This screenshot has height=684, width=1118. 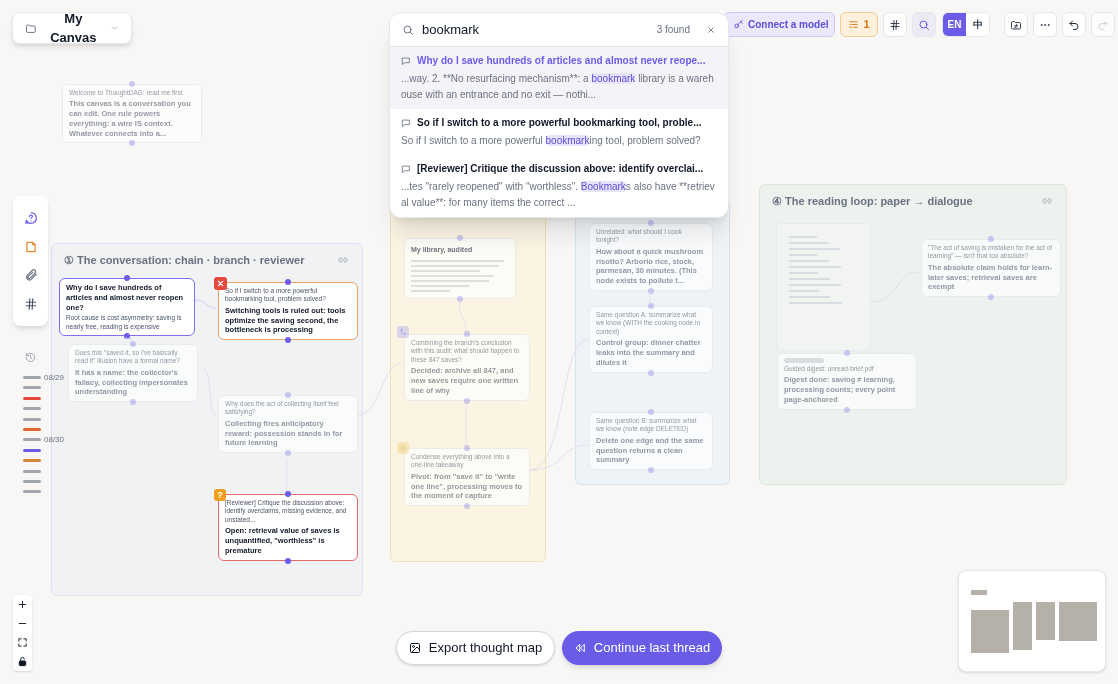 I want to click on chevron-down-icon, so click(x=114, y=28).